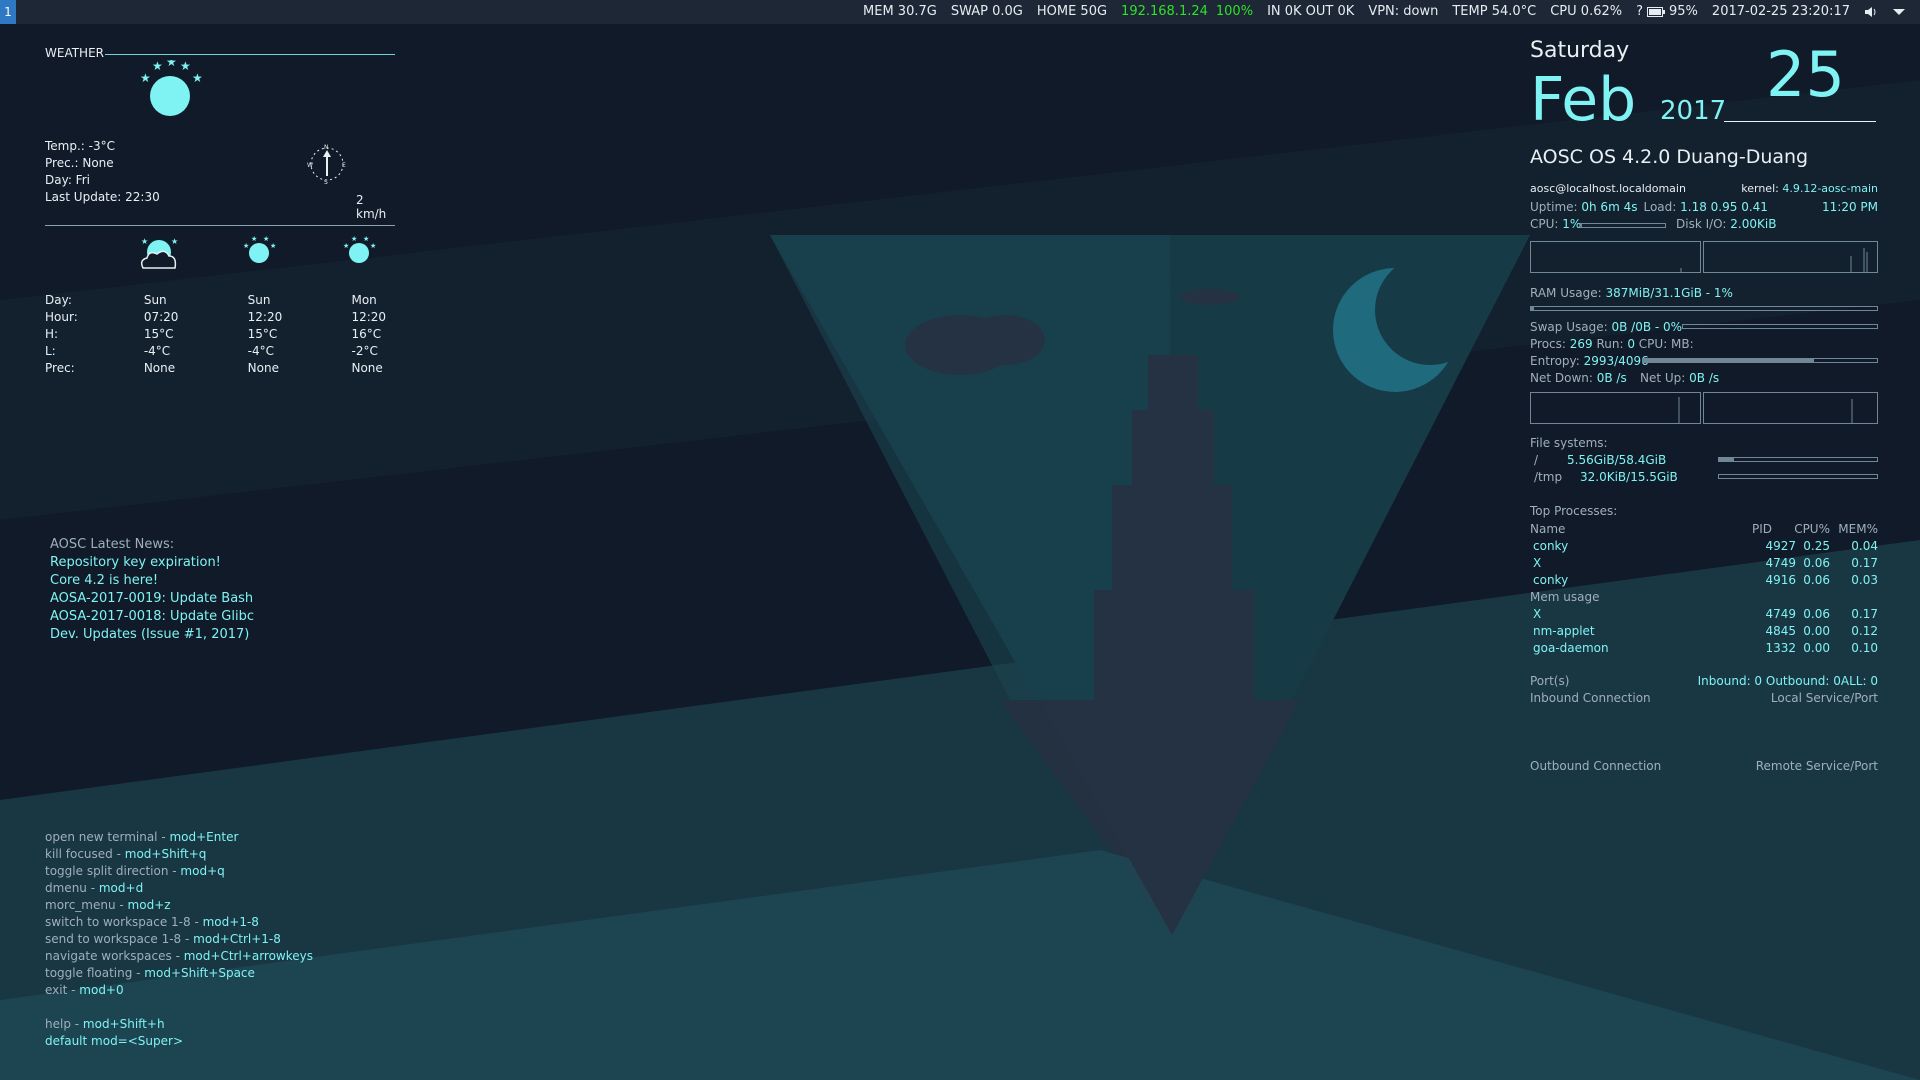  Describe the element at coordinates (1580, 50) in the screenshot. I see `clock-weekday: Saturday` at that location.